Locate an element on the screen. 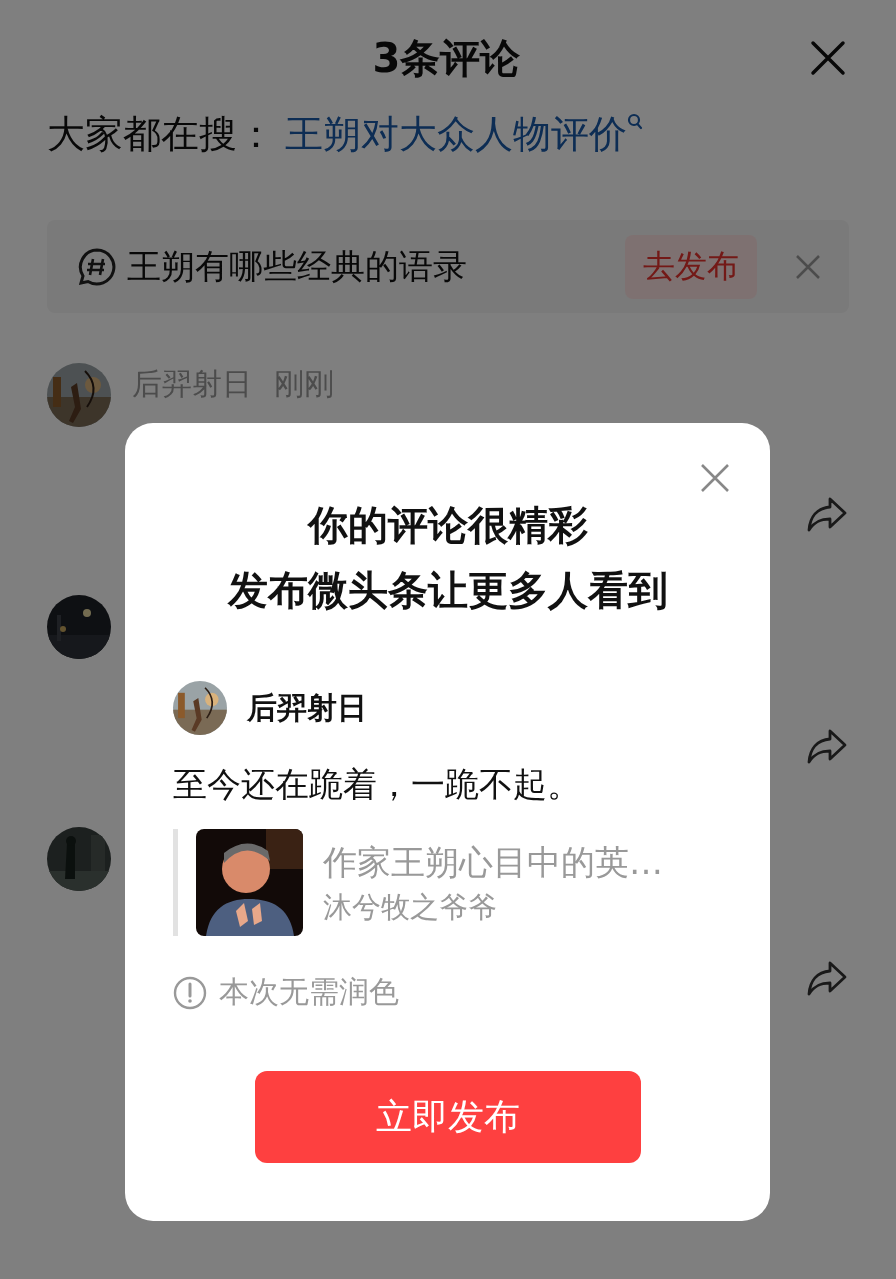 The height and width of the screenshot is (1279, 896). publish-button: 去发布 is located at coordinates (691, 266).